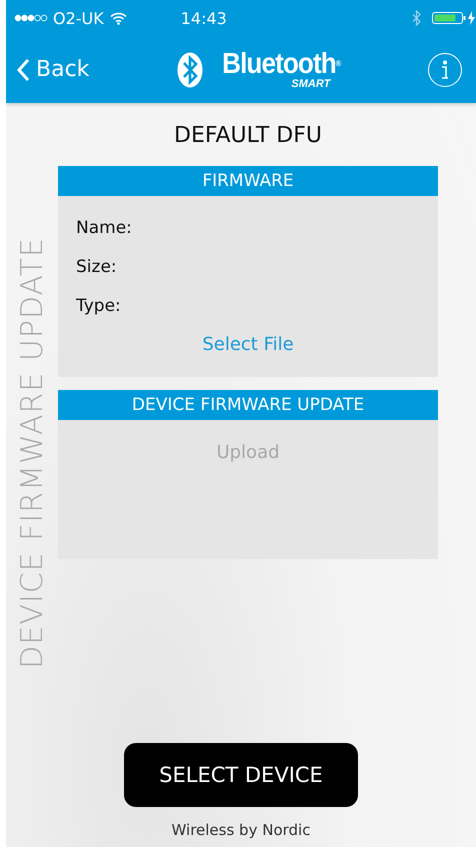 The width and height of the screenshot is (476, 847). I want to click on select-device-button: SELECT DEVICE, so click(241, 775).